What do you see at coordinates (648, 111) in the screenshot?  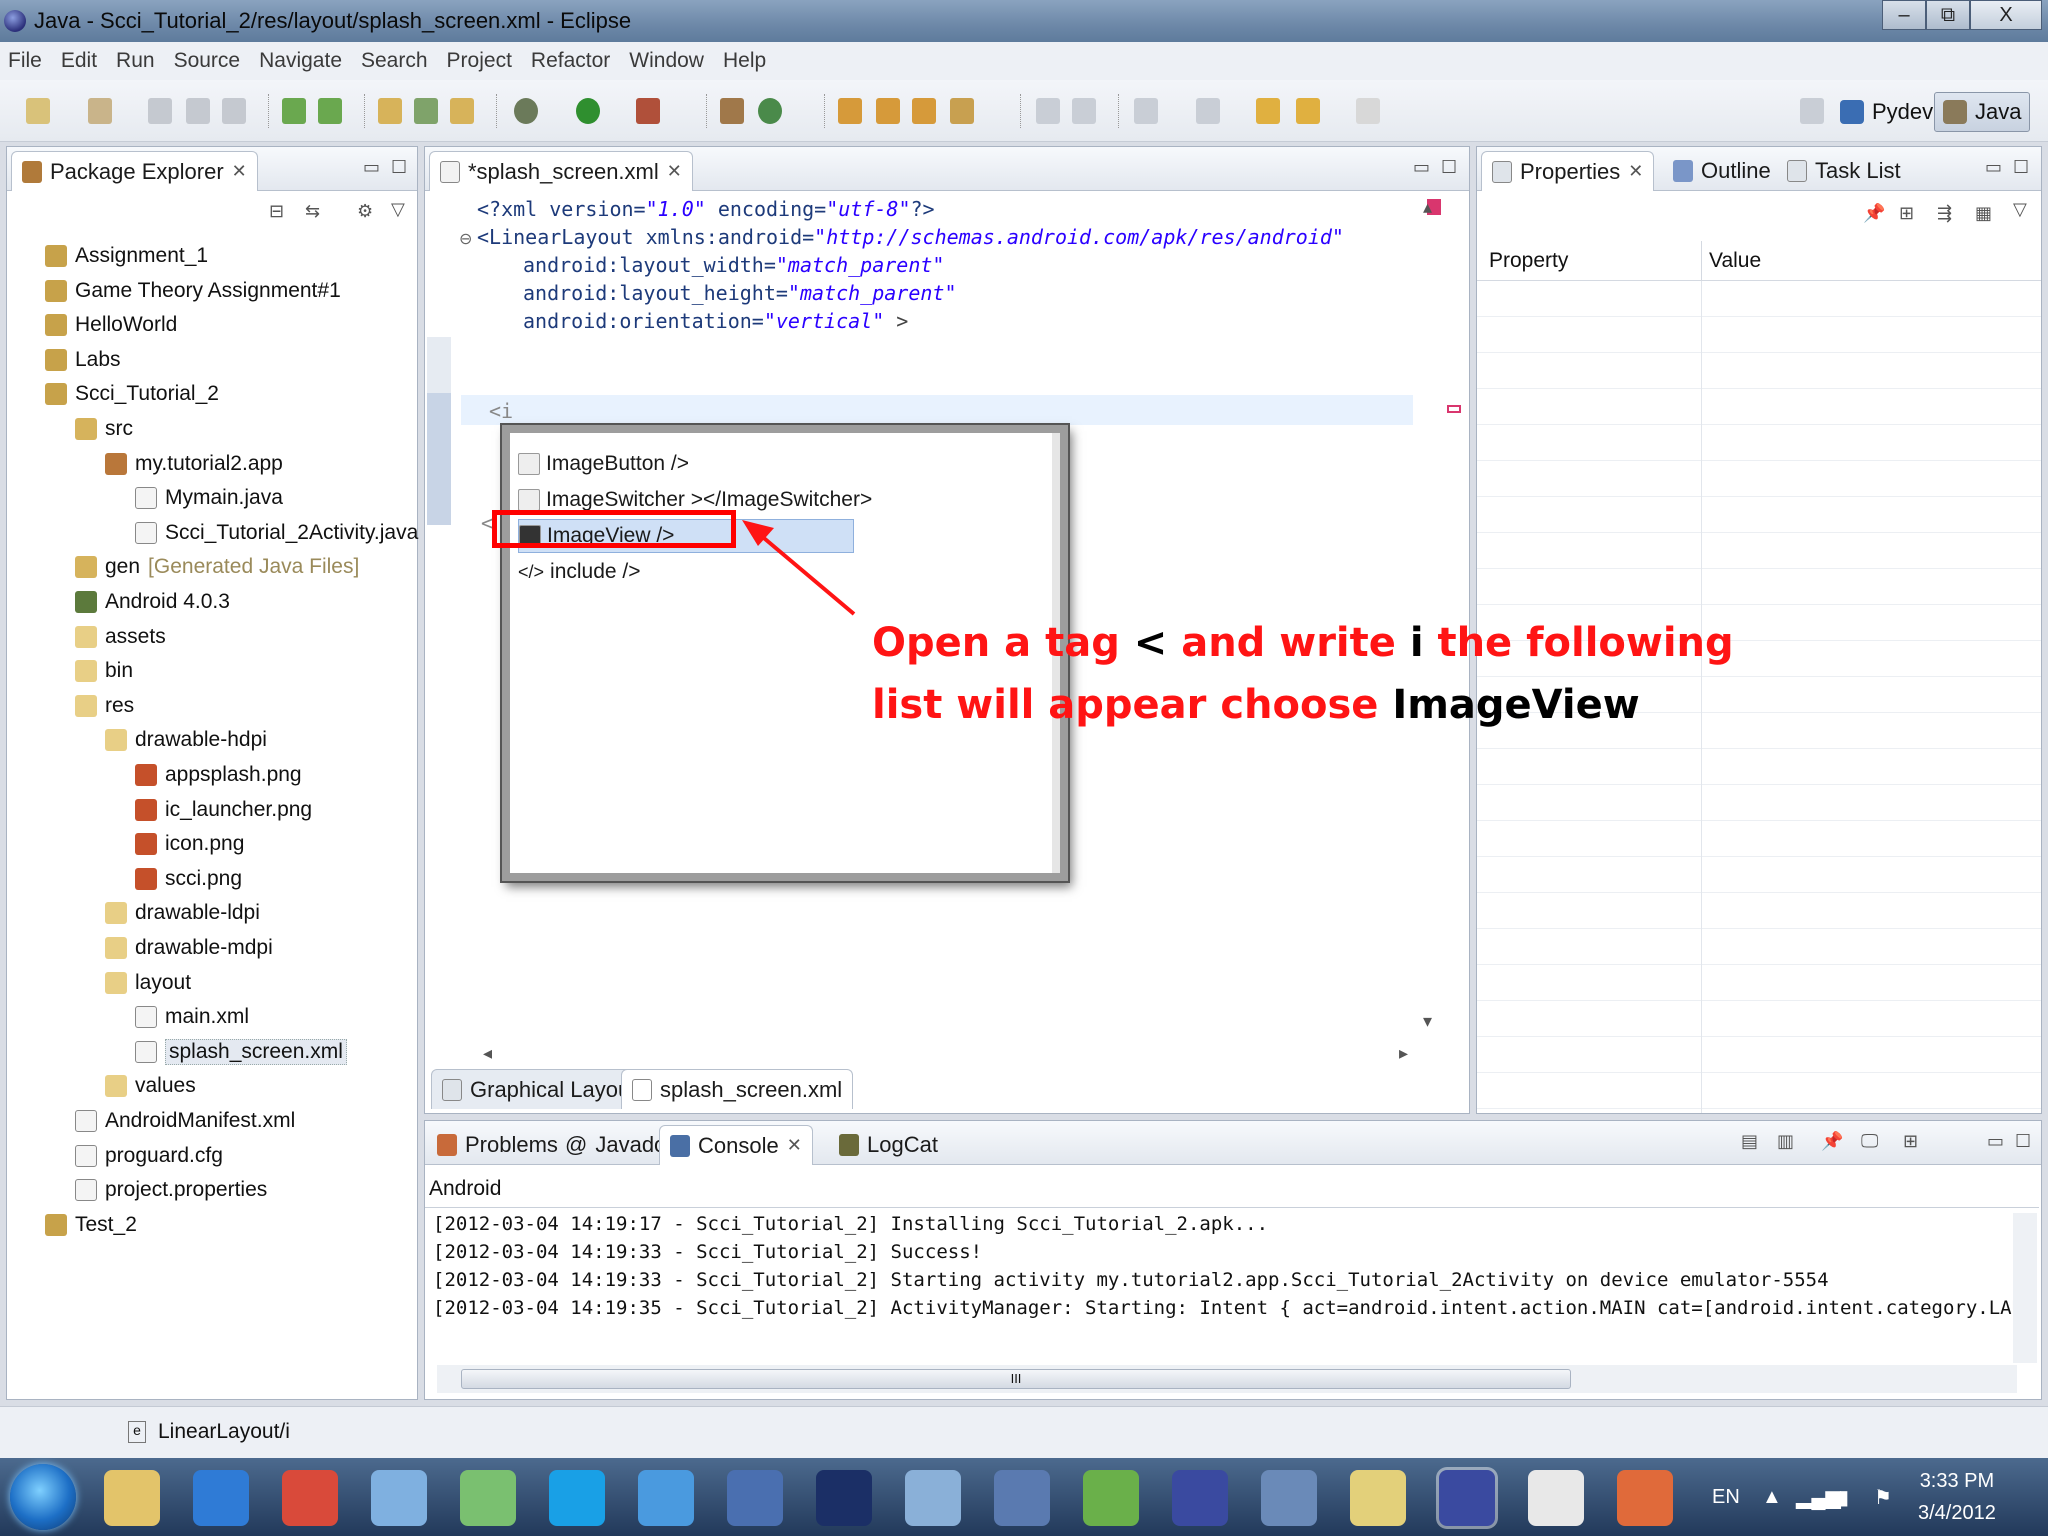 I see `external-tools-icon` at bounding box center [648, 111].